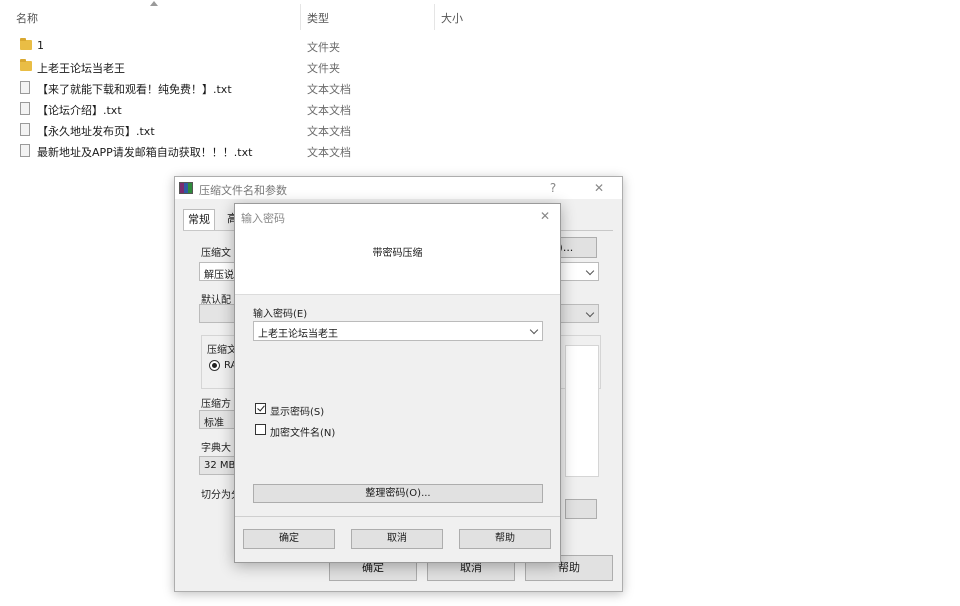  I want to click on dict-size-value: 32 MB, so click(220, 465).